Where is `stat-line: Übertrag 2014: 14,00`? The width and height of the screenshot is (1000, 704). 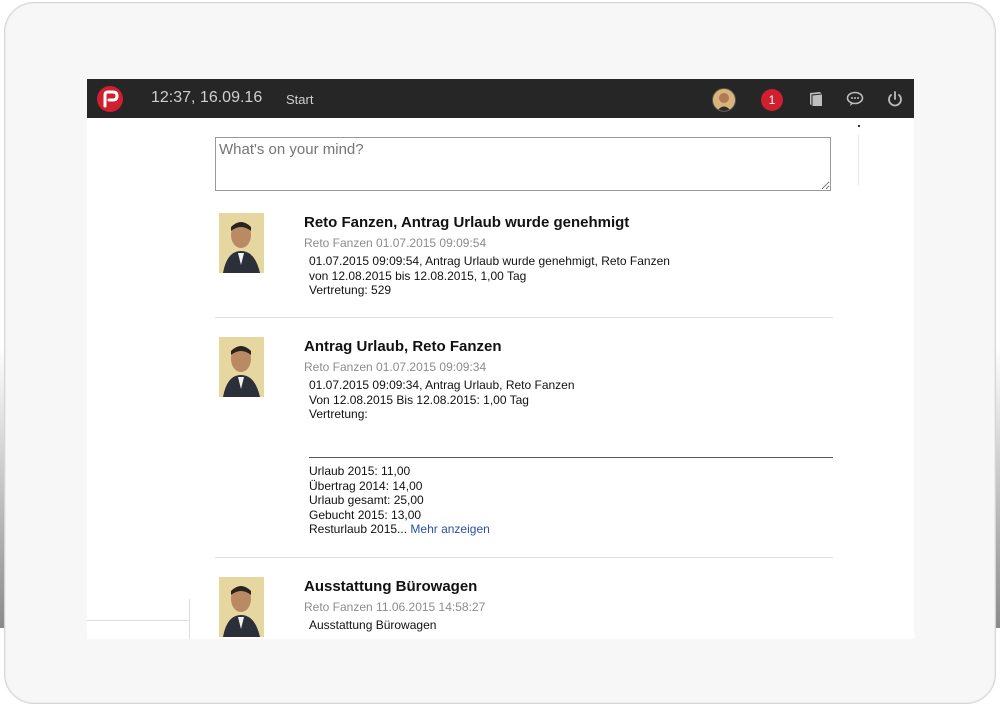 stat-line: Übertrag 2014: 14,00 is located at coordinates (366, 485).